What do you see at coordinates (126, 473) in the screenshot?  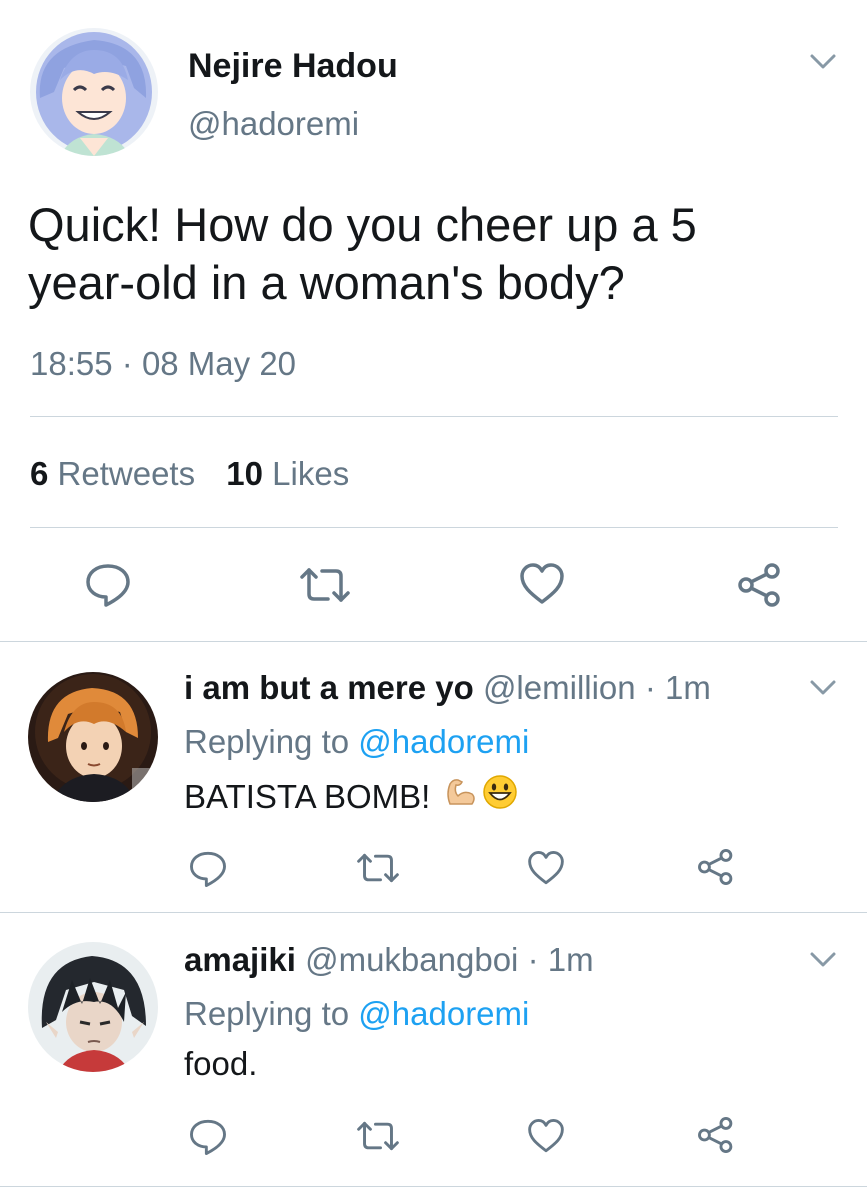 I see `retweets-label: Retweets` at bounding box center [126, 473].